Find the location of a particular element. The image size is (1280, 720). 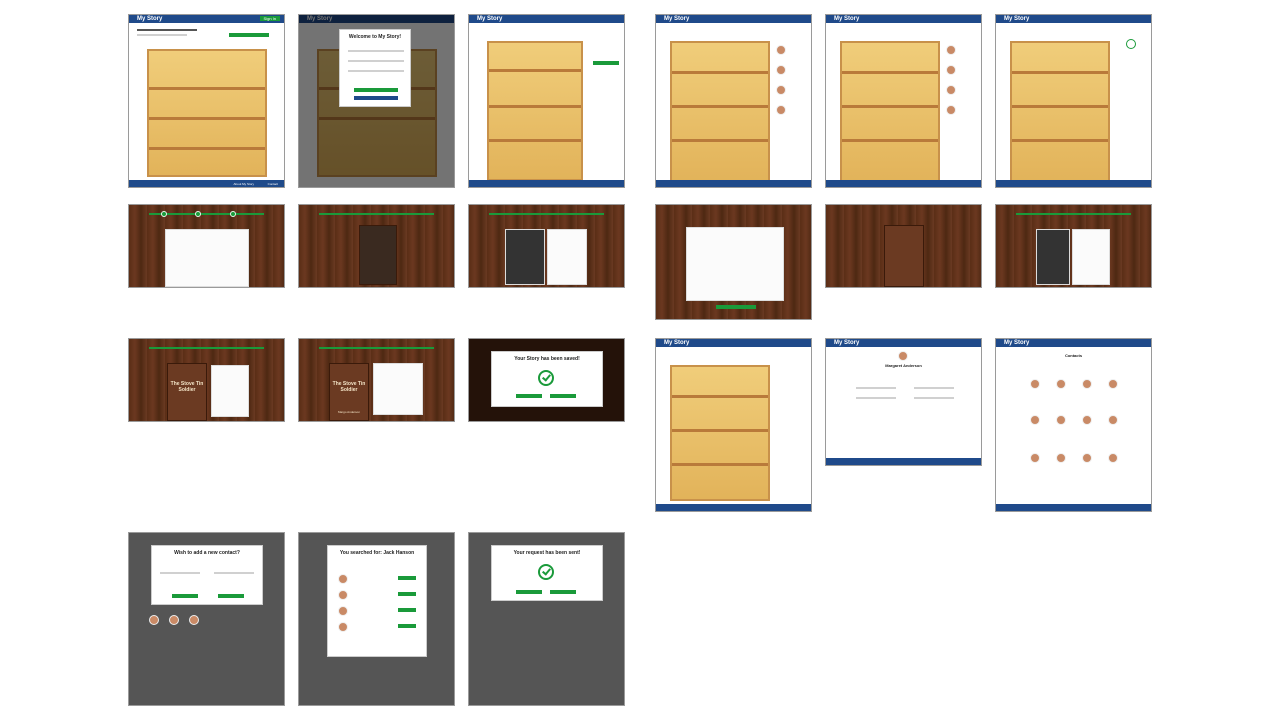

welcome-modal: Welcome to My Story! is located at coordinates (375, 68).